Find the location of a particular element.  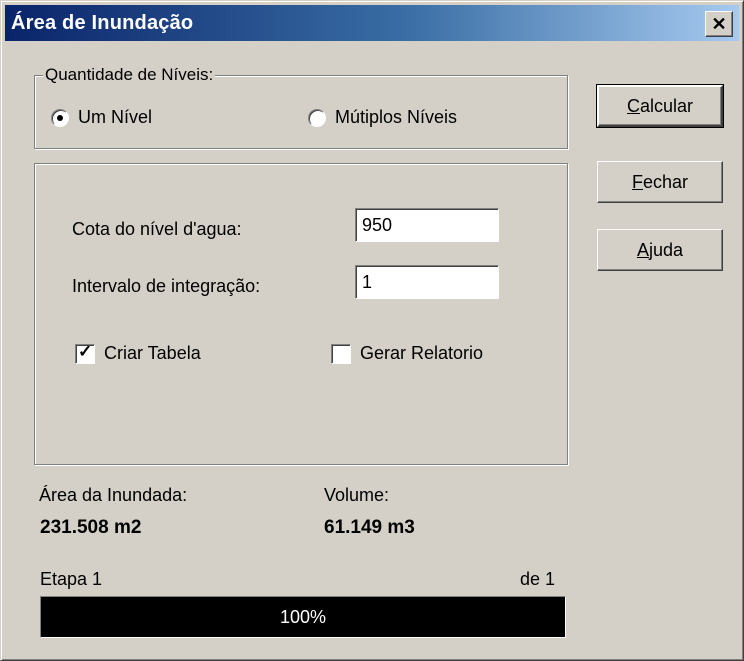

calculate-mnemonic: C is located at coordinates (633, 105).